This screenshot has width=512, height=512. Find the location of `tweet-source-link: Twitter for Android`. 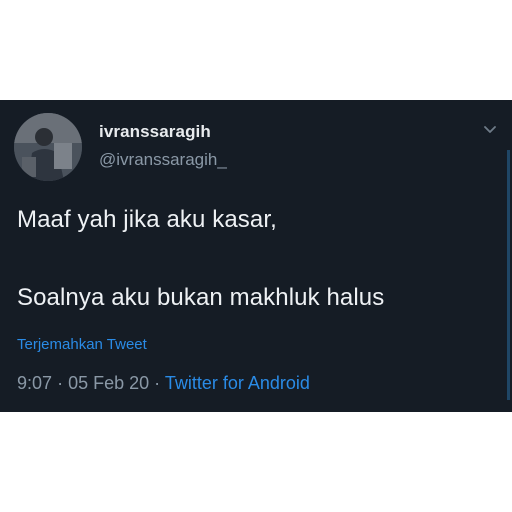

tweet-source-link: Twitter for Android is located at coordinates (237, 383).